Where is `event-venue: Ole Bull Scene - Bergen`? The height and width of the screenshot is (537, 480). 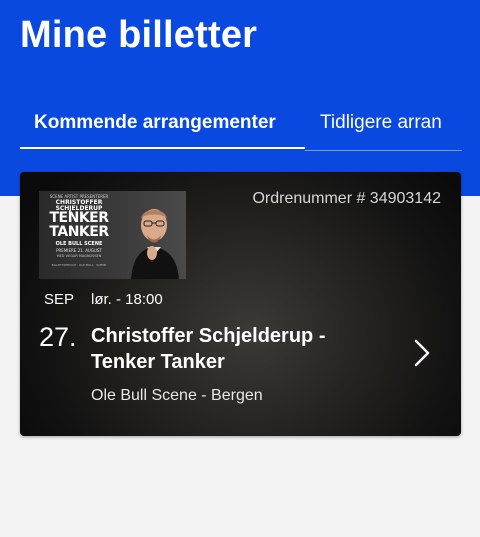 event-venue: Ole Bull Scene - Bergen is located at coordinates (177, 395).